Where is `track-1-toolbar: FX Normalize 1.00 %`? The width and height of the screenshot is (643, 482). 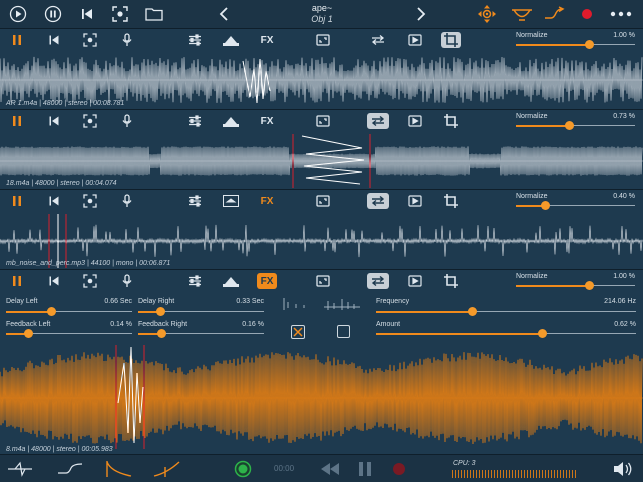
track-1-toolbar: FX Normalize 1.00 % is located at coordinates (321, 40).